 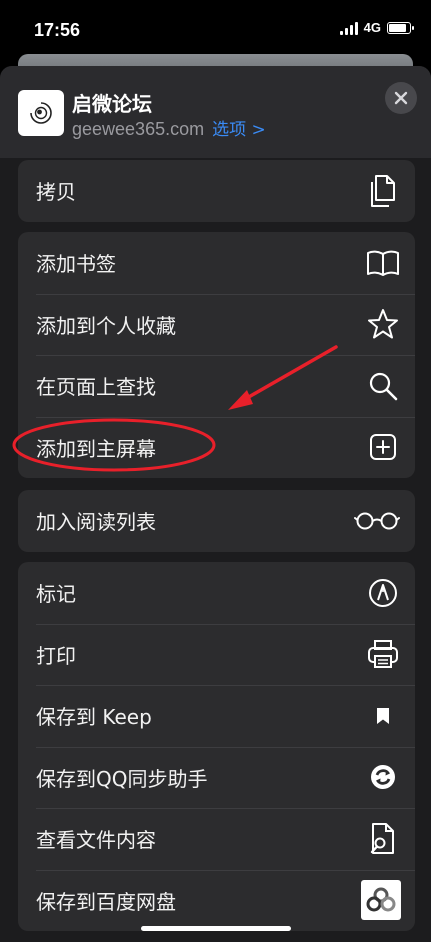 I want to click on glasses-icon, so click(x=377, y=521).